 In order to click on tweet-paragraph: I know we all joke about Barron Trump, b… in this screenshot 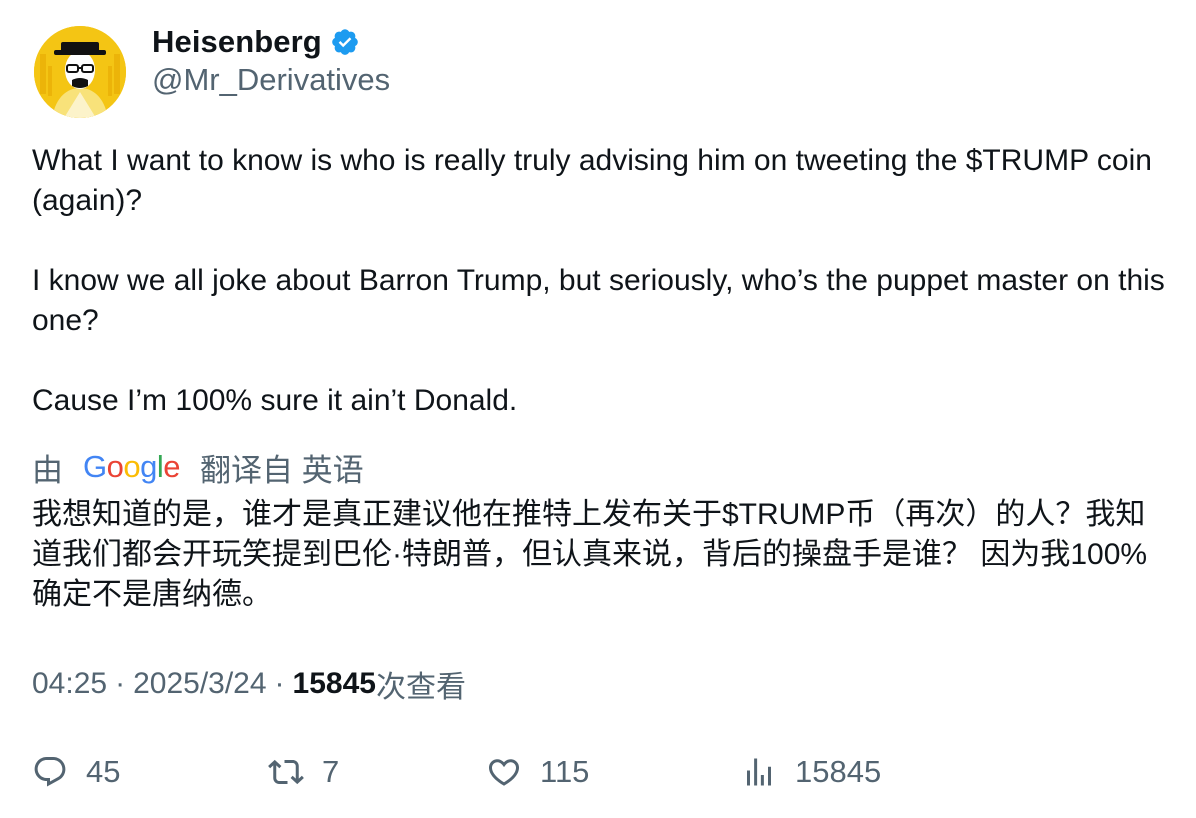, I will do `click(598, 300)`.